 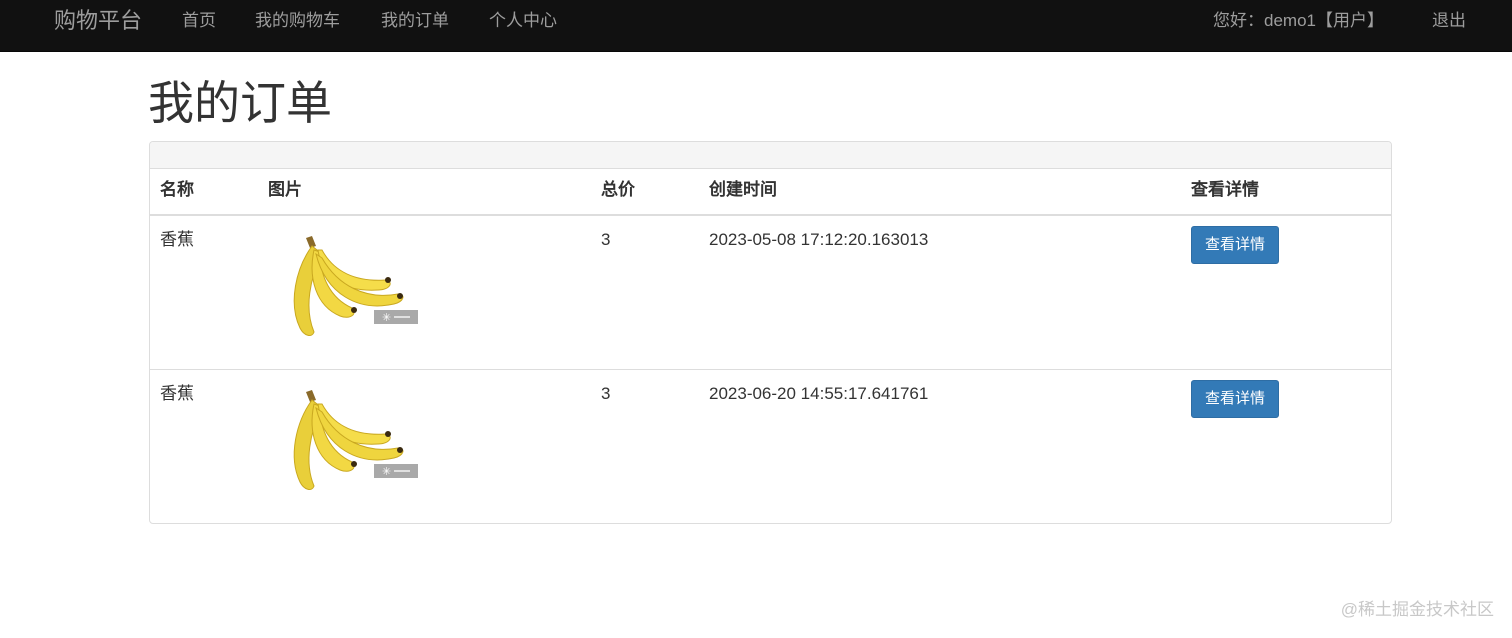 What do you see at coordinates (618, 189) in the screenshot?
I see `header-total: 总价` at bounding box center [618, 189].